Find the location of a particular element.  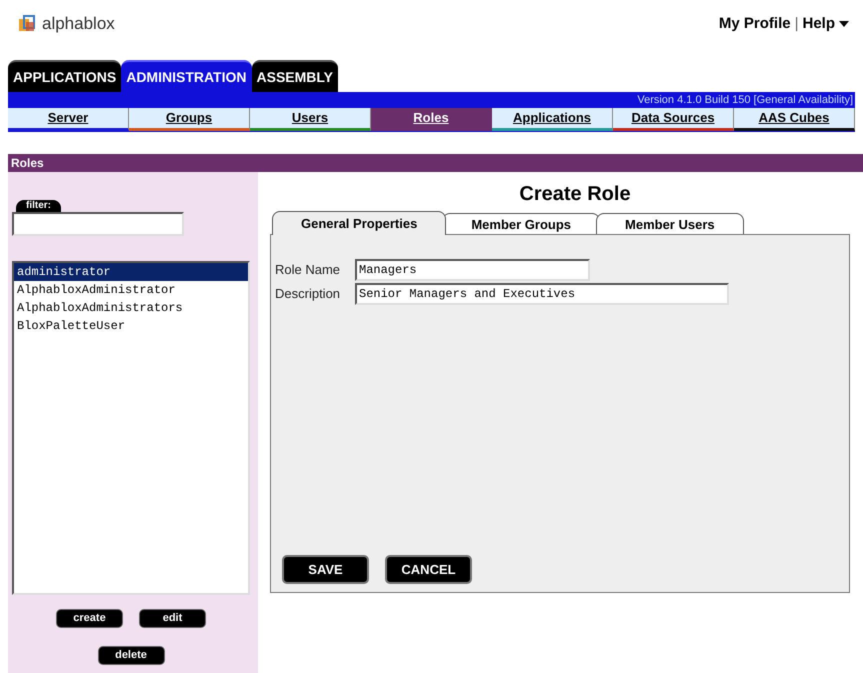

sub-tab: Groups is located at coordinates (189, 119).